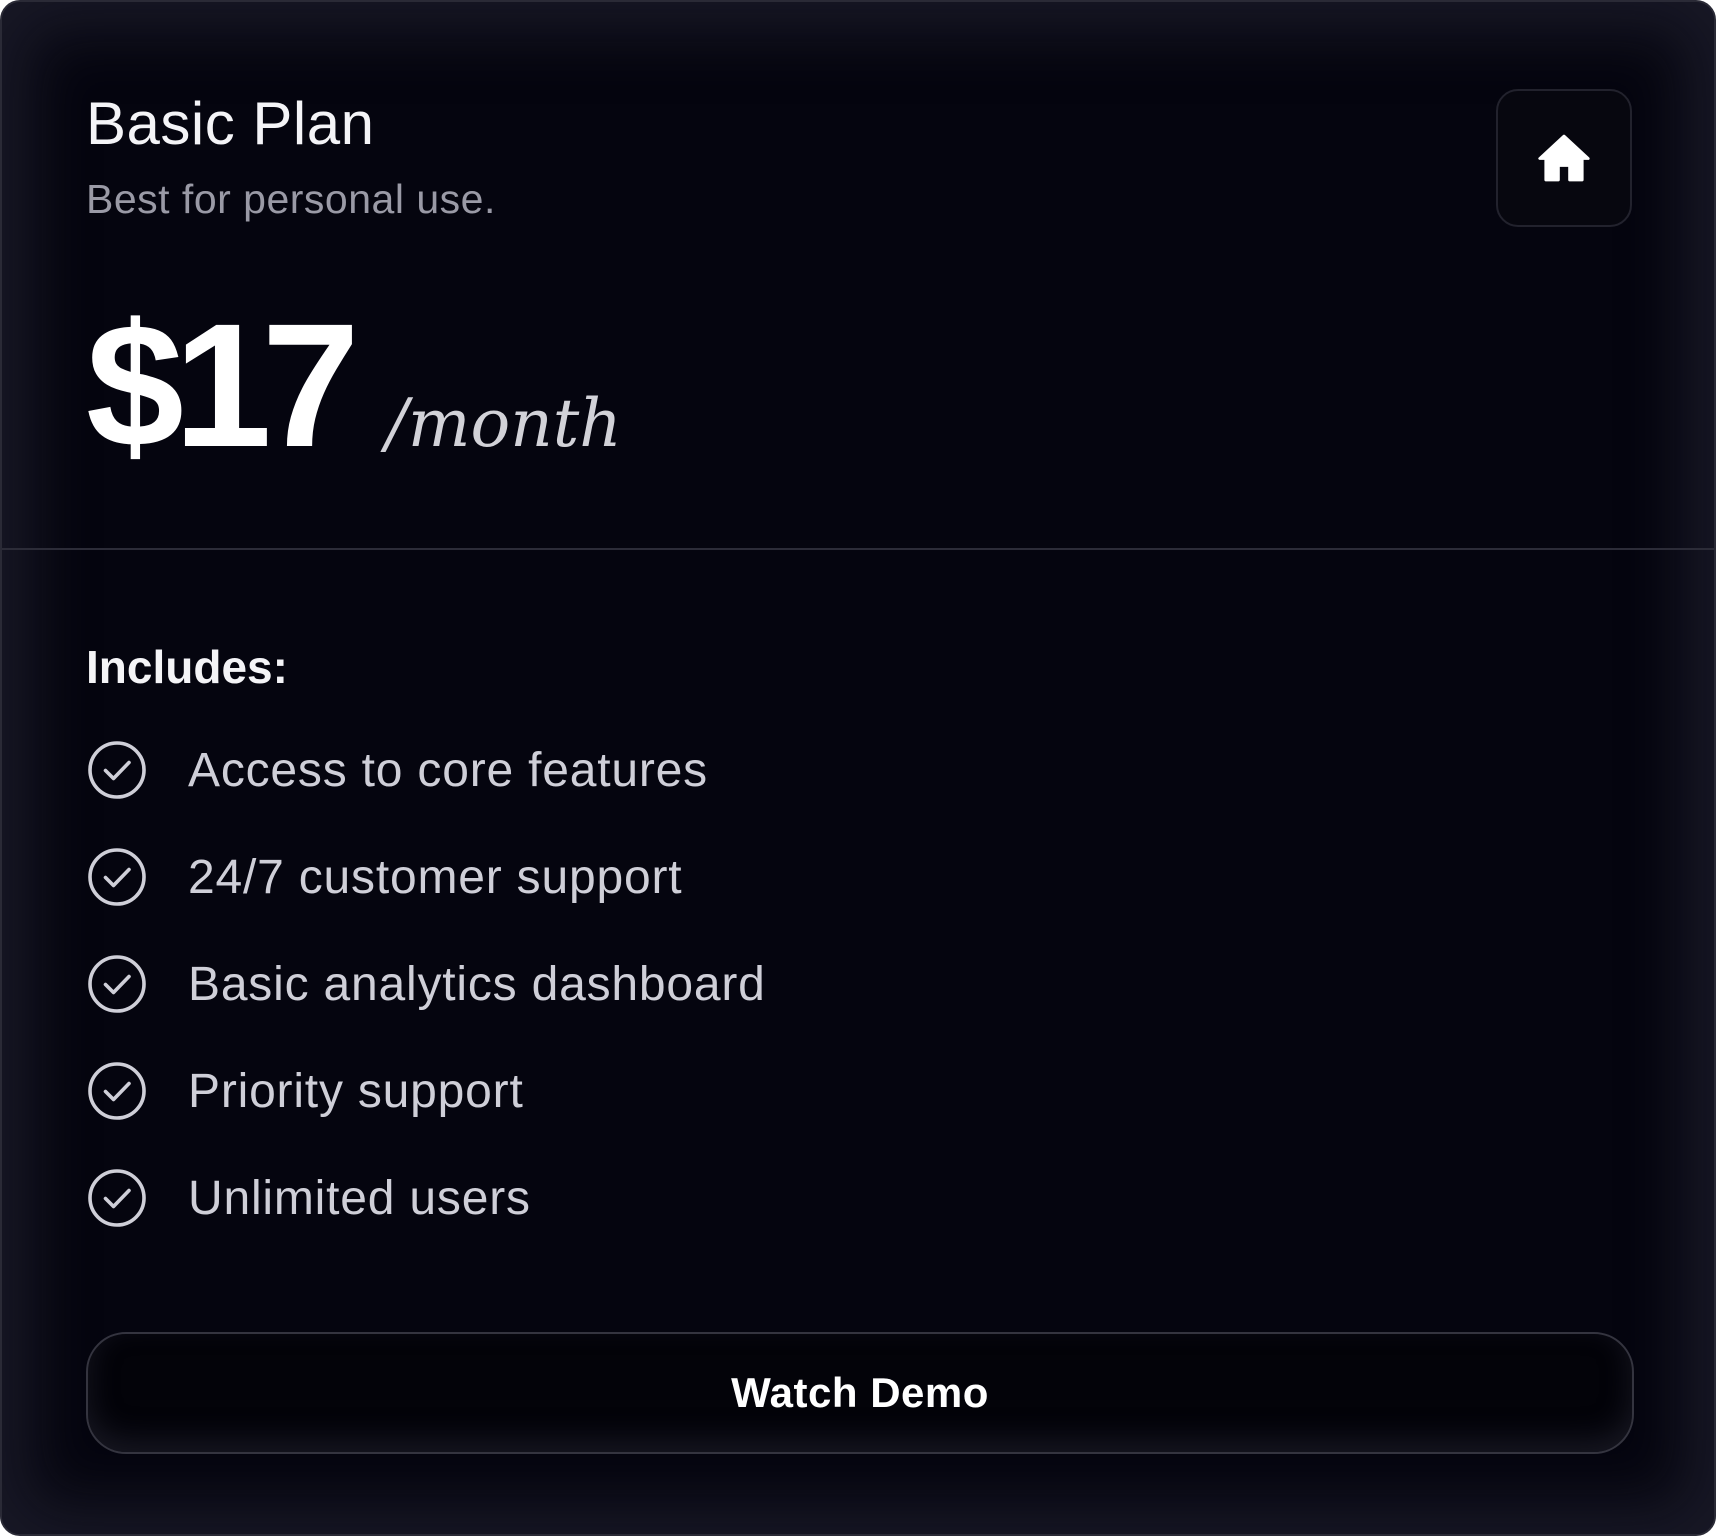 This screenshot has width=1716, height=1536. I want to click on watch-demo-button: Watch Demo, so click(860, 1393).